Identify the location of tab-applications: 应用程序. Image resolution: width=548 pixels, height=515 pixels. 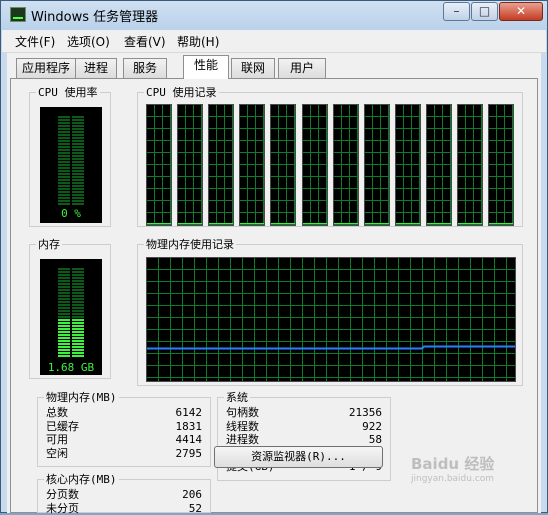
(46, 68).